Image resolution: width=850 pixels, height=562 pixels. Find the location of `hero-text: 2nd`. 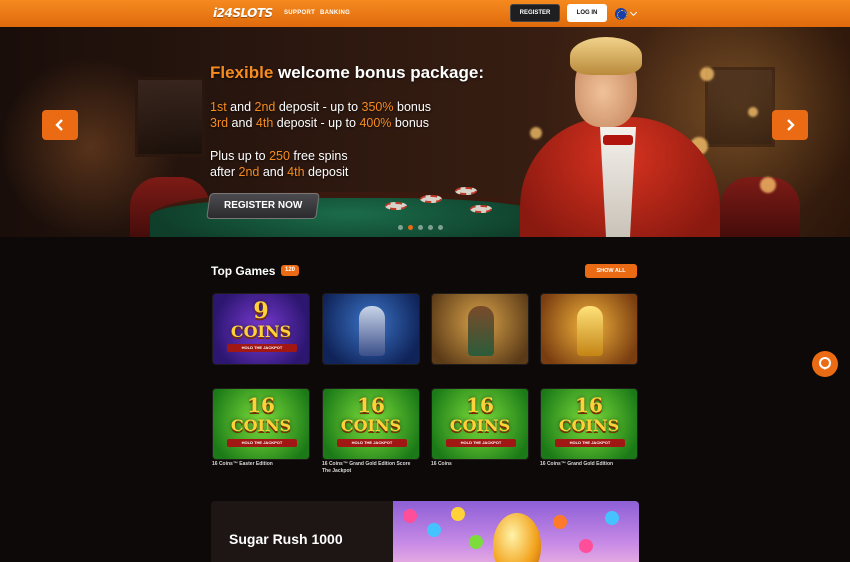

hero-text: 2nd is located at coordinates (249, 172).